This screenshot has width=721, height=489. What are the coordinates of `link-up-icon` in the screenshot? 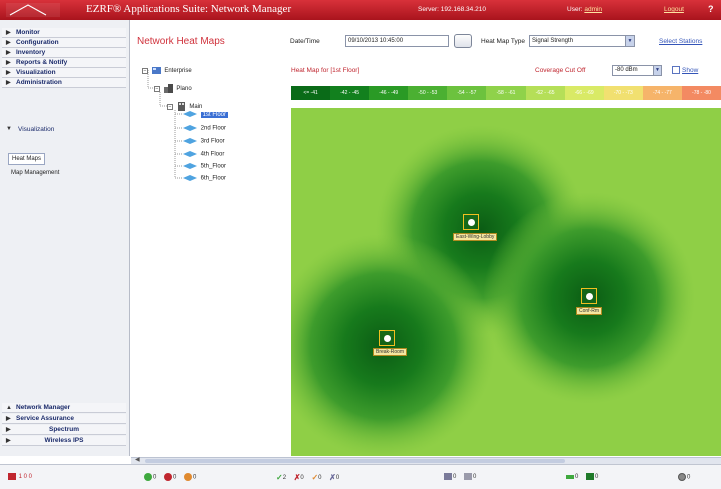 It's located at (570, 476).